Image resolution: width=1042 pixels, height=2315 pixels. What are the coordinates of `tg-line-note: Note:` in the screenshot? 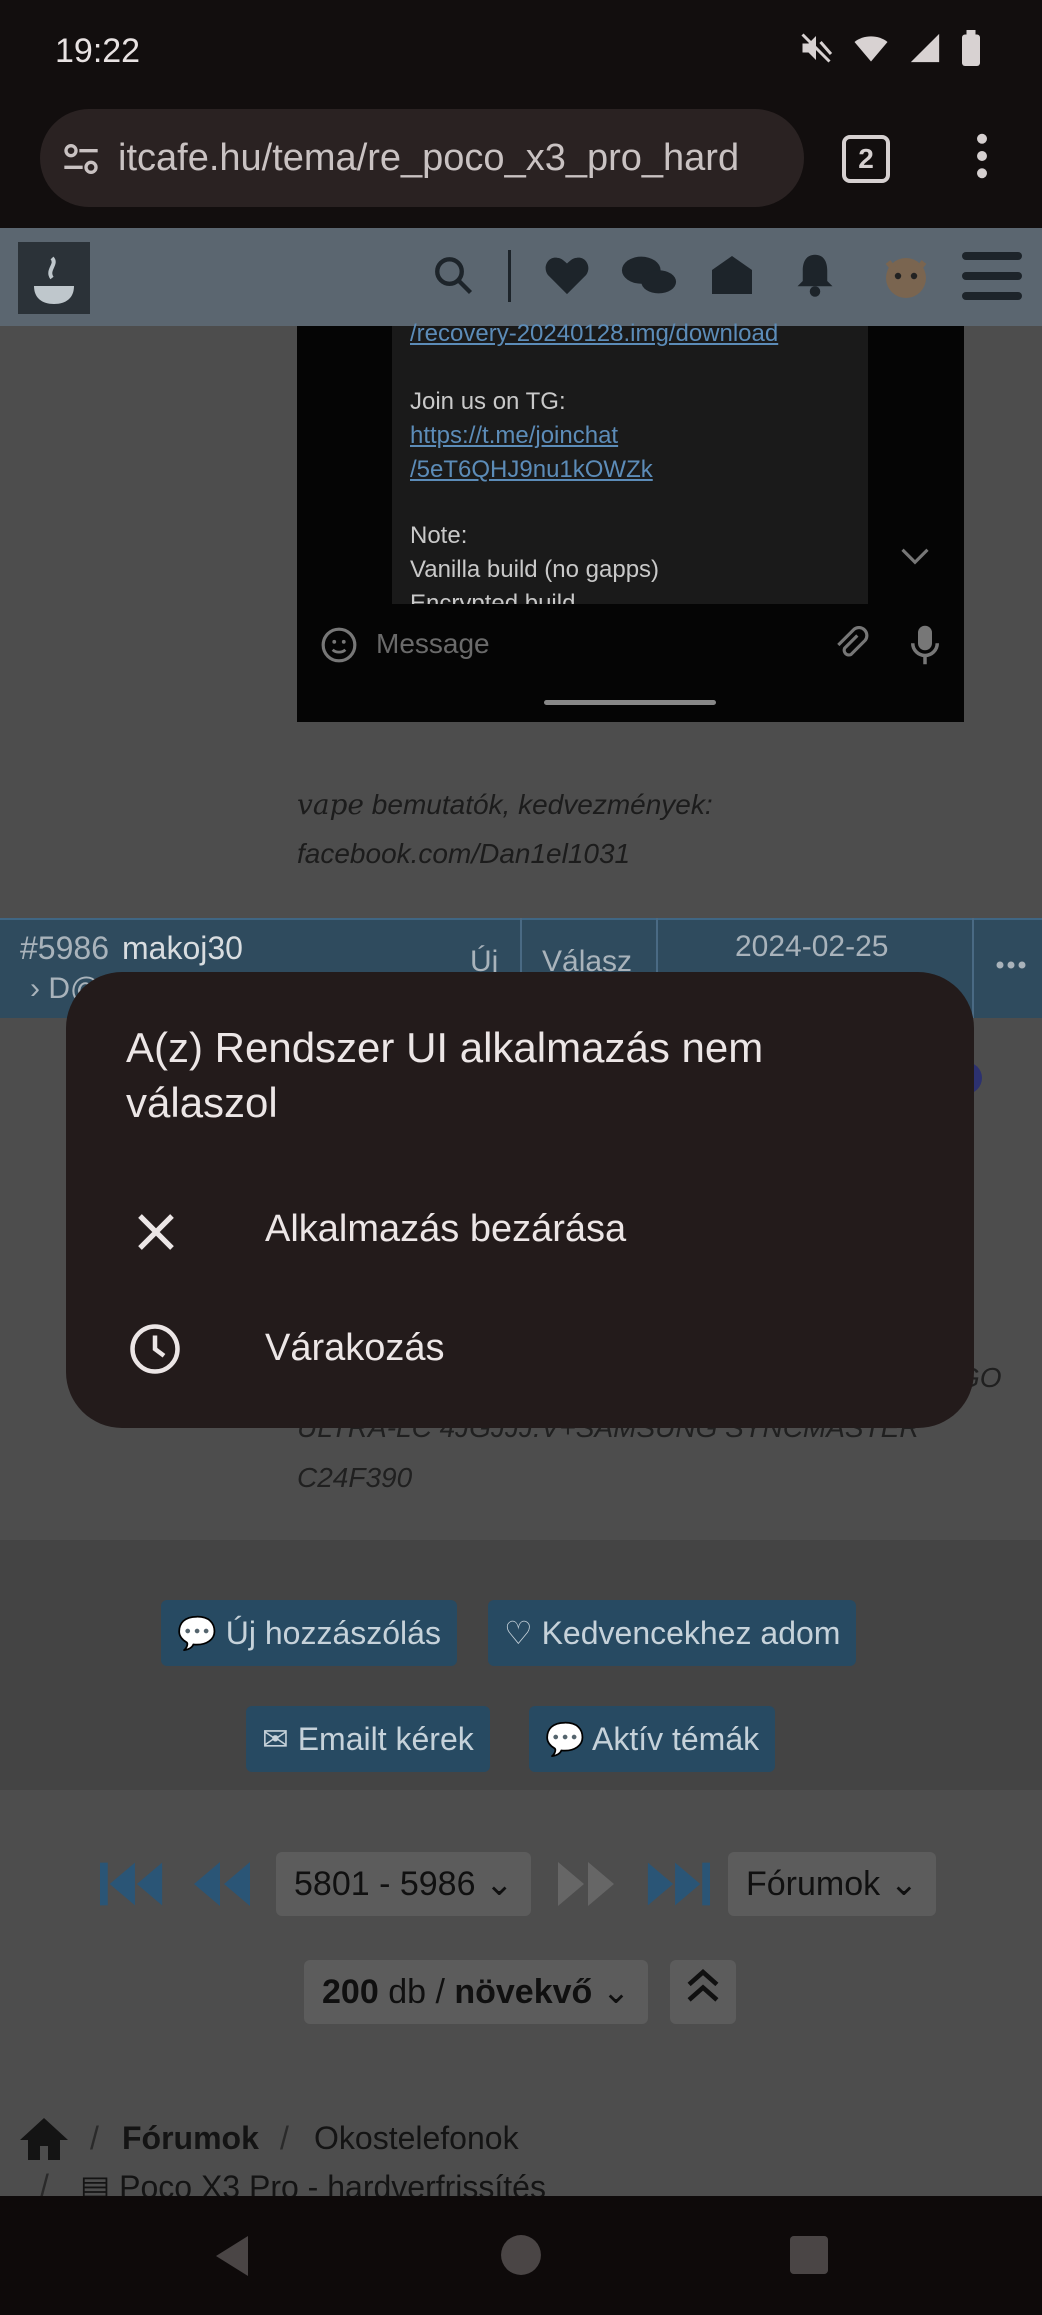 It's located at (439, 535).